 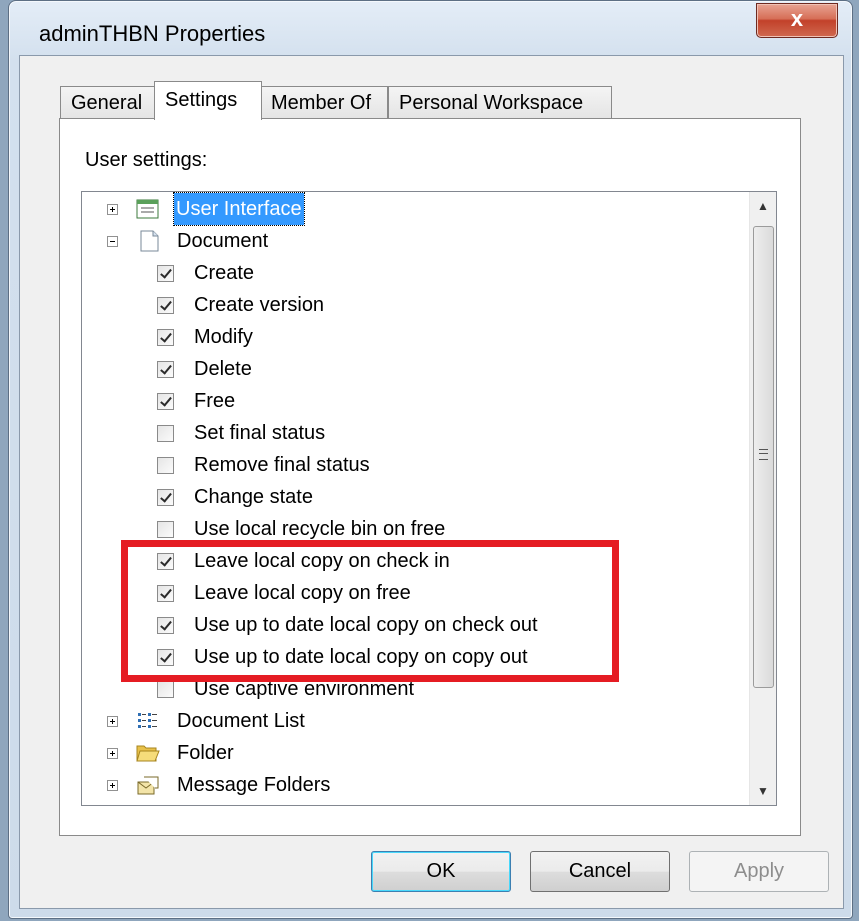 What do you see at coordinates (241, 721) in the screenshot?
I see `tree-node-label: Document List` at bounding box center [241, 721].